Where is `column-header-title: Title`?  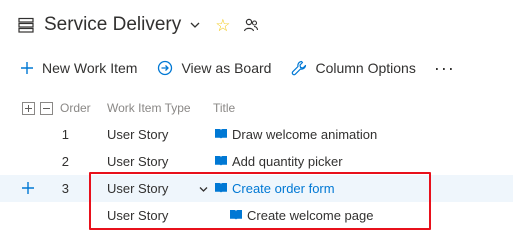 column-header-title: Title is located at coordinates (224, 108).